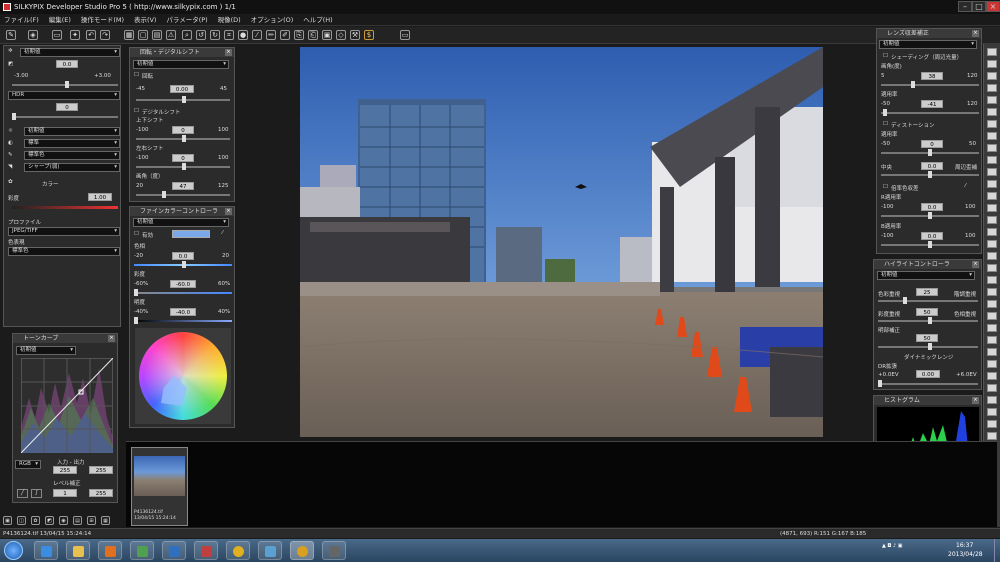  What do you see at coordinates (992, 280) in the screenshot?
I see `strip-t-icon` at bounding box center [992, 280].